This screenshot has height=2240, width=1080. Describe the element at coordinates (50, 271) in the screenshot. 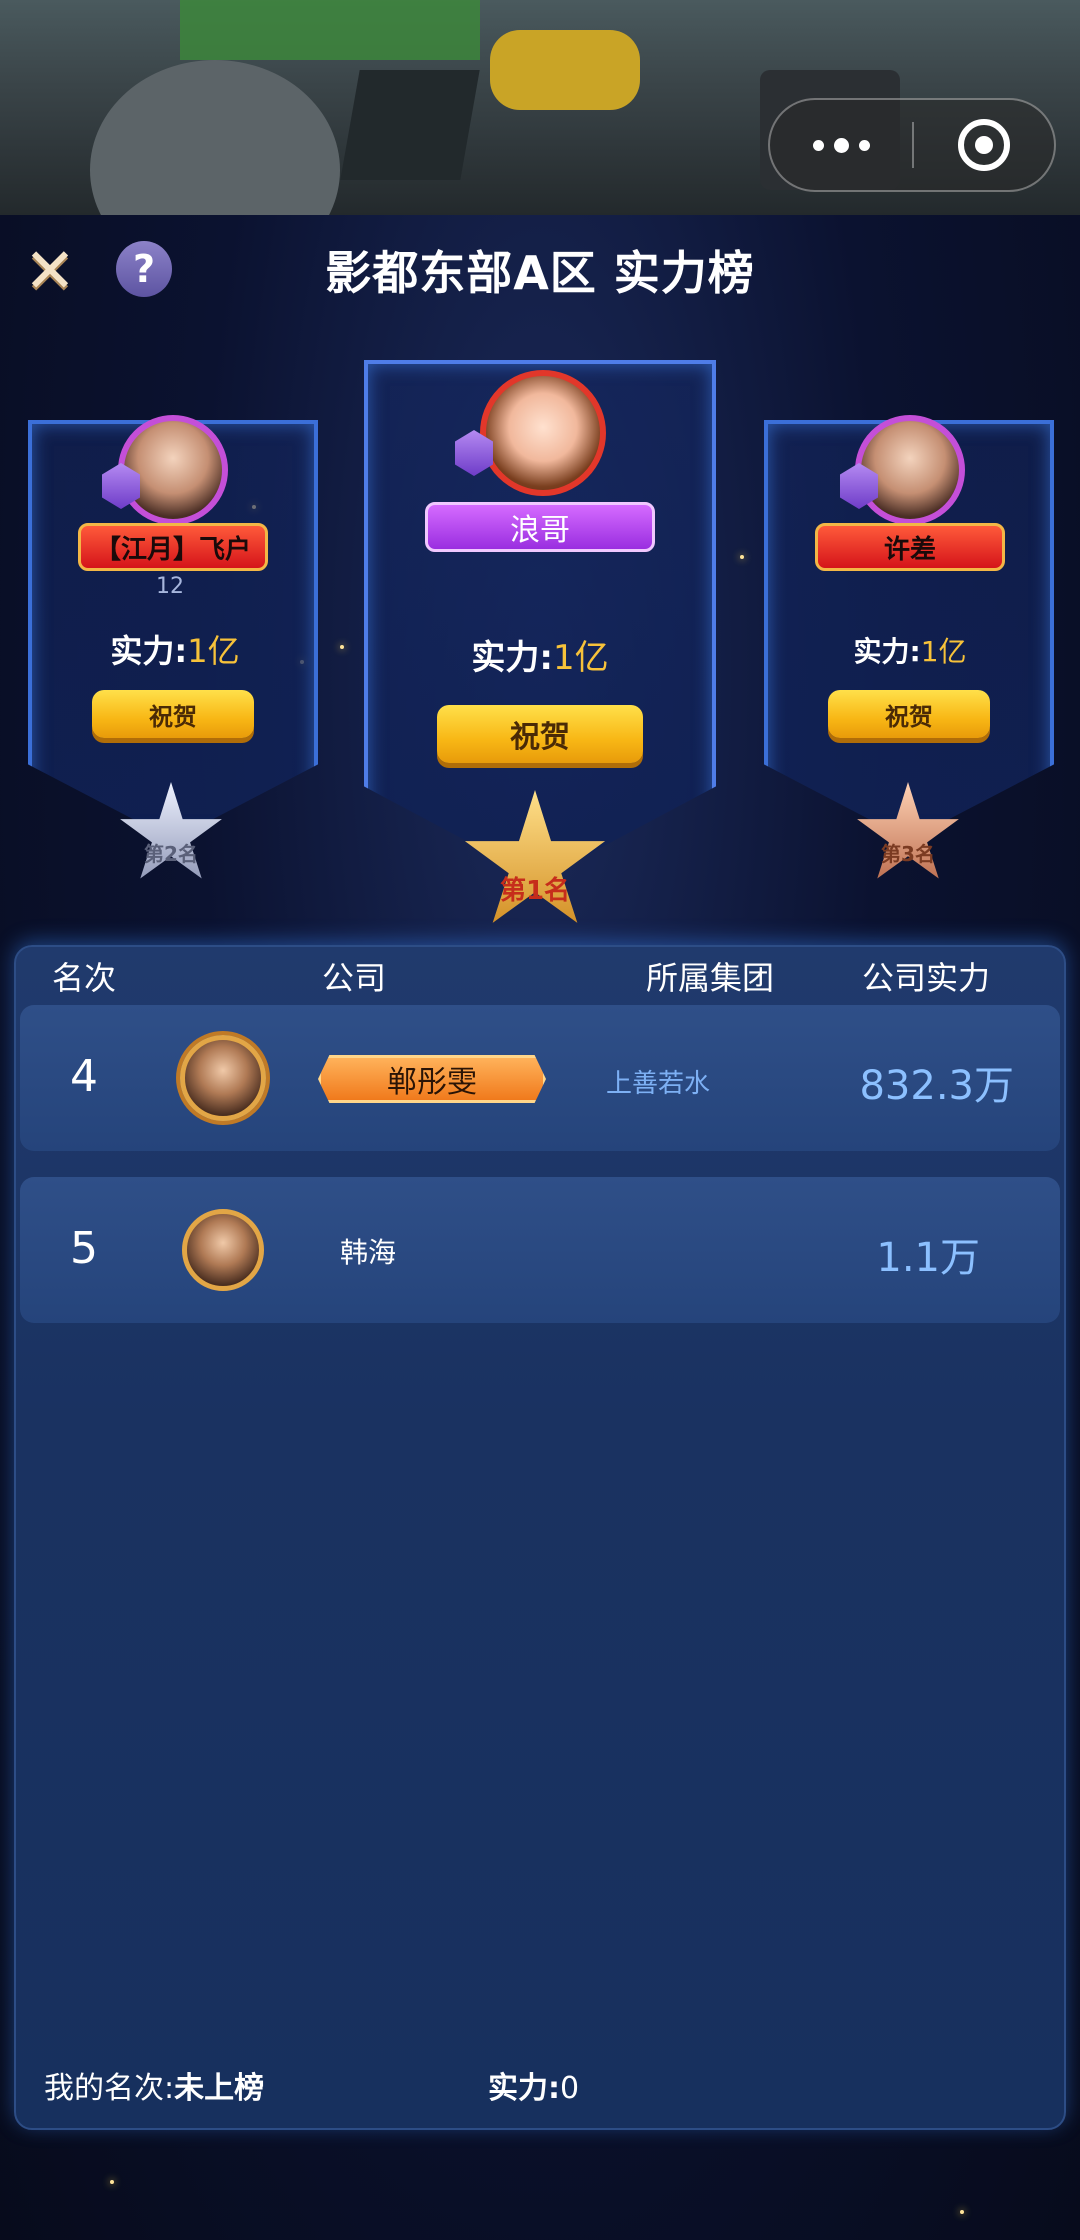

I see `close-icon: ✕` at that location.